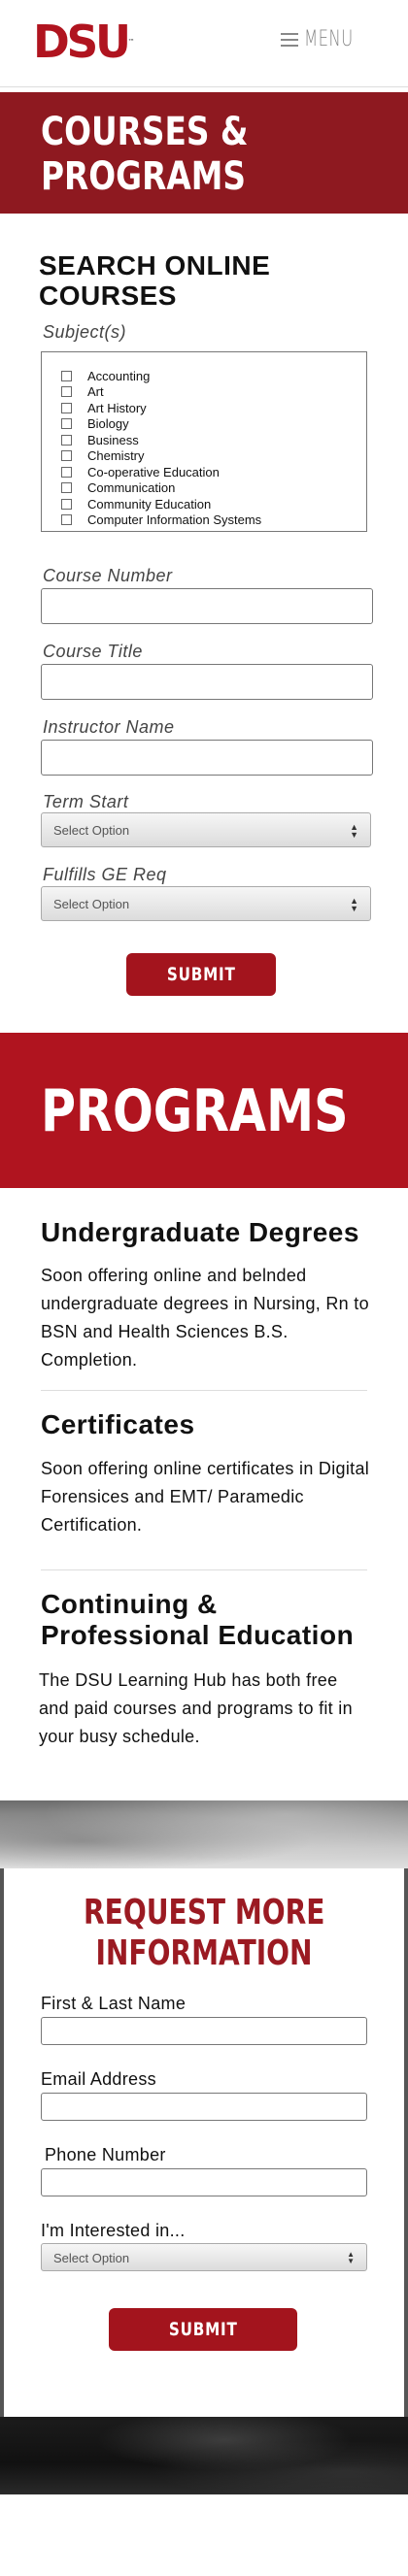 Image resolution: width=408 pixels, height=2576 pixels. I want to click on subject-option: Biology, so click(213, 424).